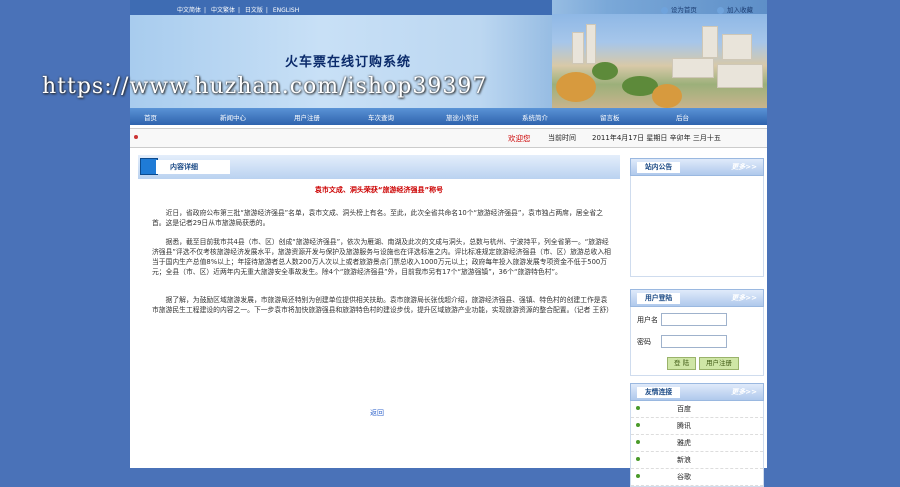  What do you see at coordinates (664, 10) in the screenshot?
I see `home-icon` at bounding box center [664, 10].